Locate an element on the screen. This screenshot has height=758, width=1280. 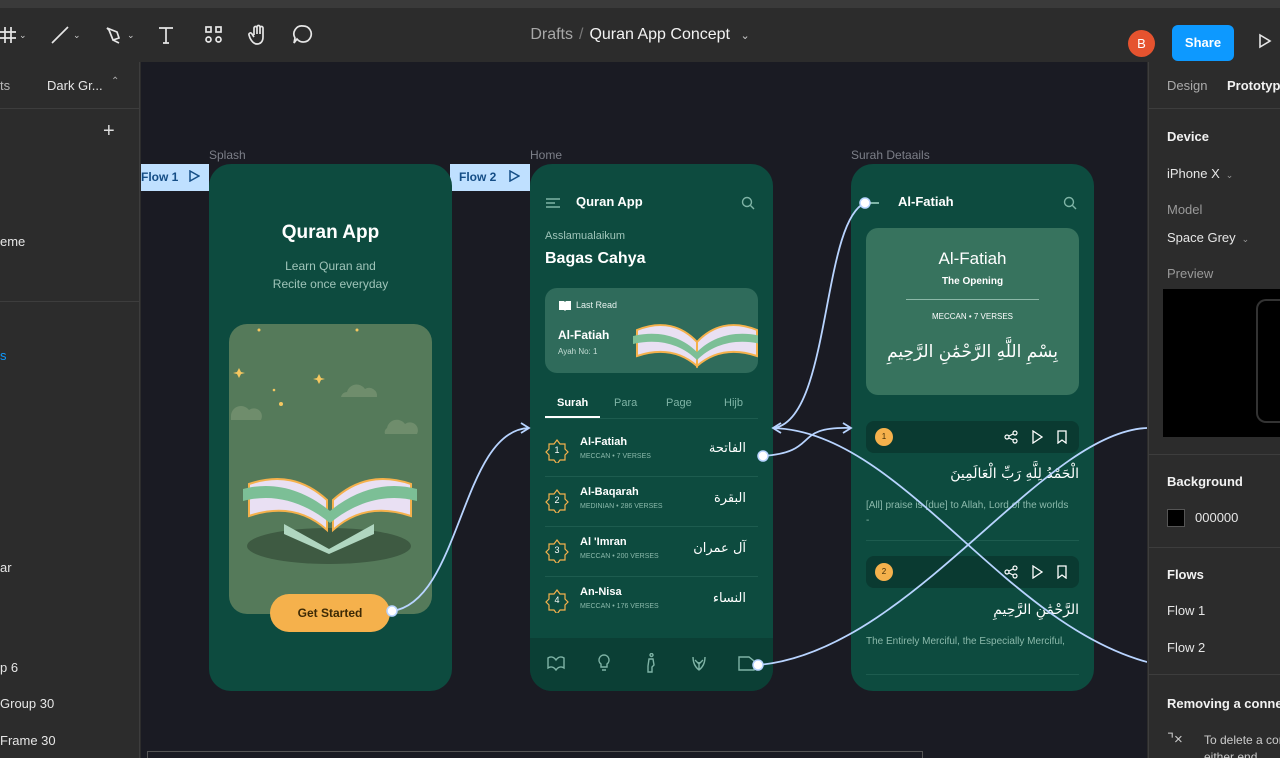
dua-hands-icon is located at coordinates (699, 663).